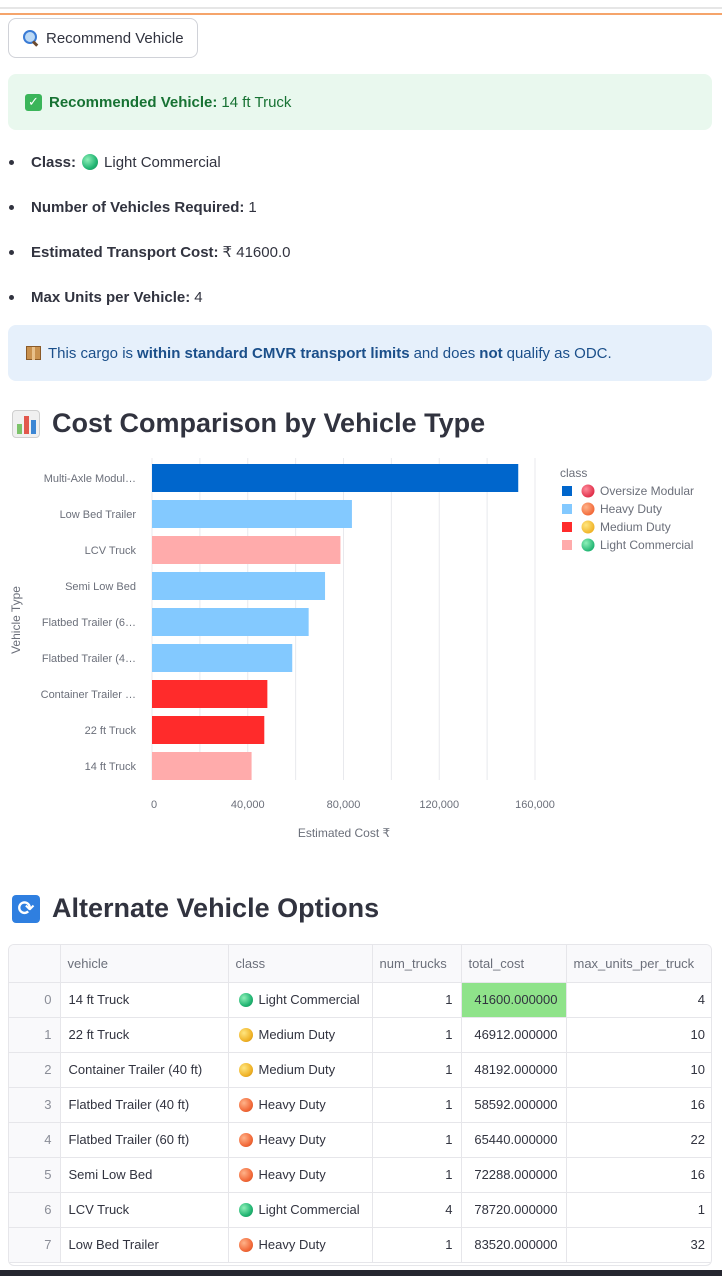 This screenshot has height=1276, width=722. What do you see at coordinates (514, 1000) in the screenshot?
I see `total-cost-cell: 41600.000000` at bounding box center [514, 1000].